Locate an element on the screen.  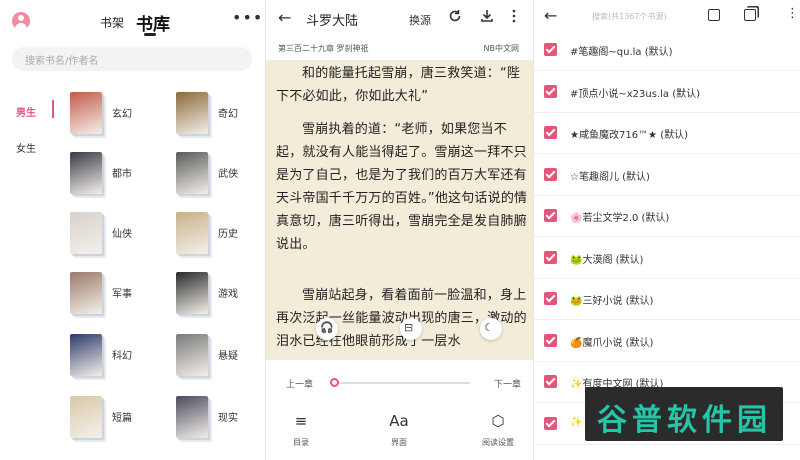
progress-thumb is located at coordinates (334, 382).